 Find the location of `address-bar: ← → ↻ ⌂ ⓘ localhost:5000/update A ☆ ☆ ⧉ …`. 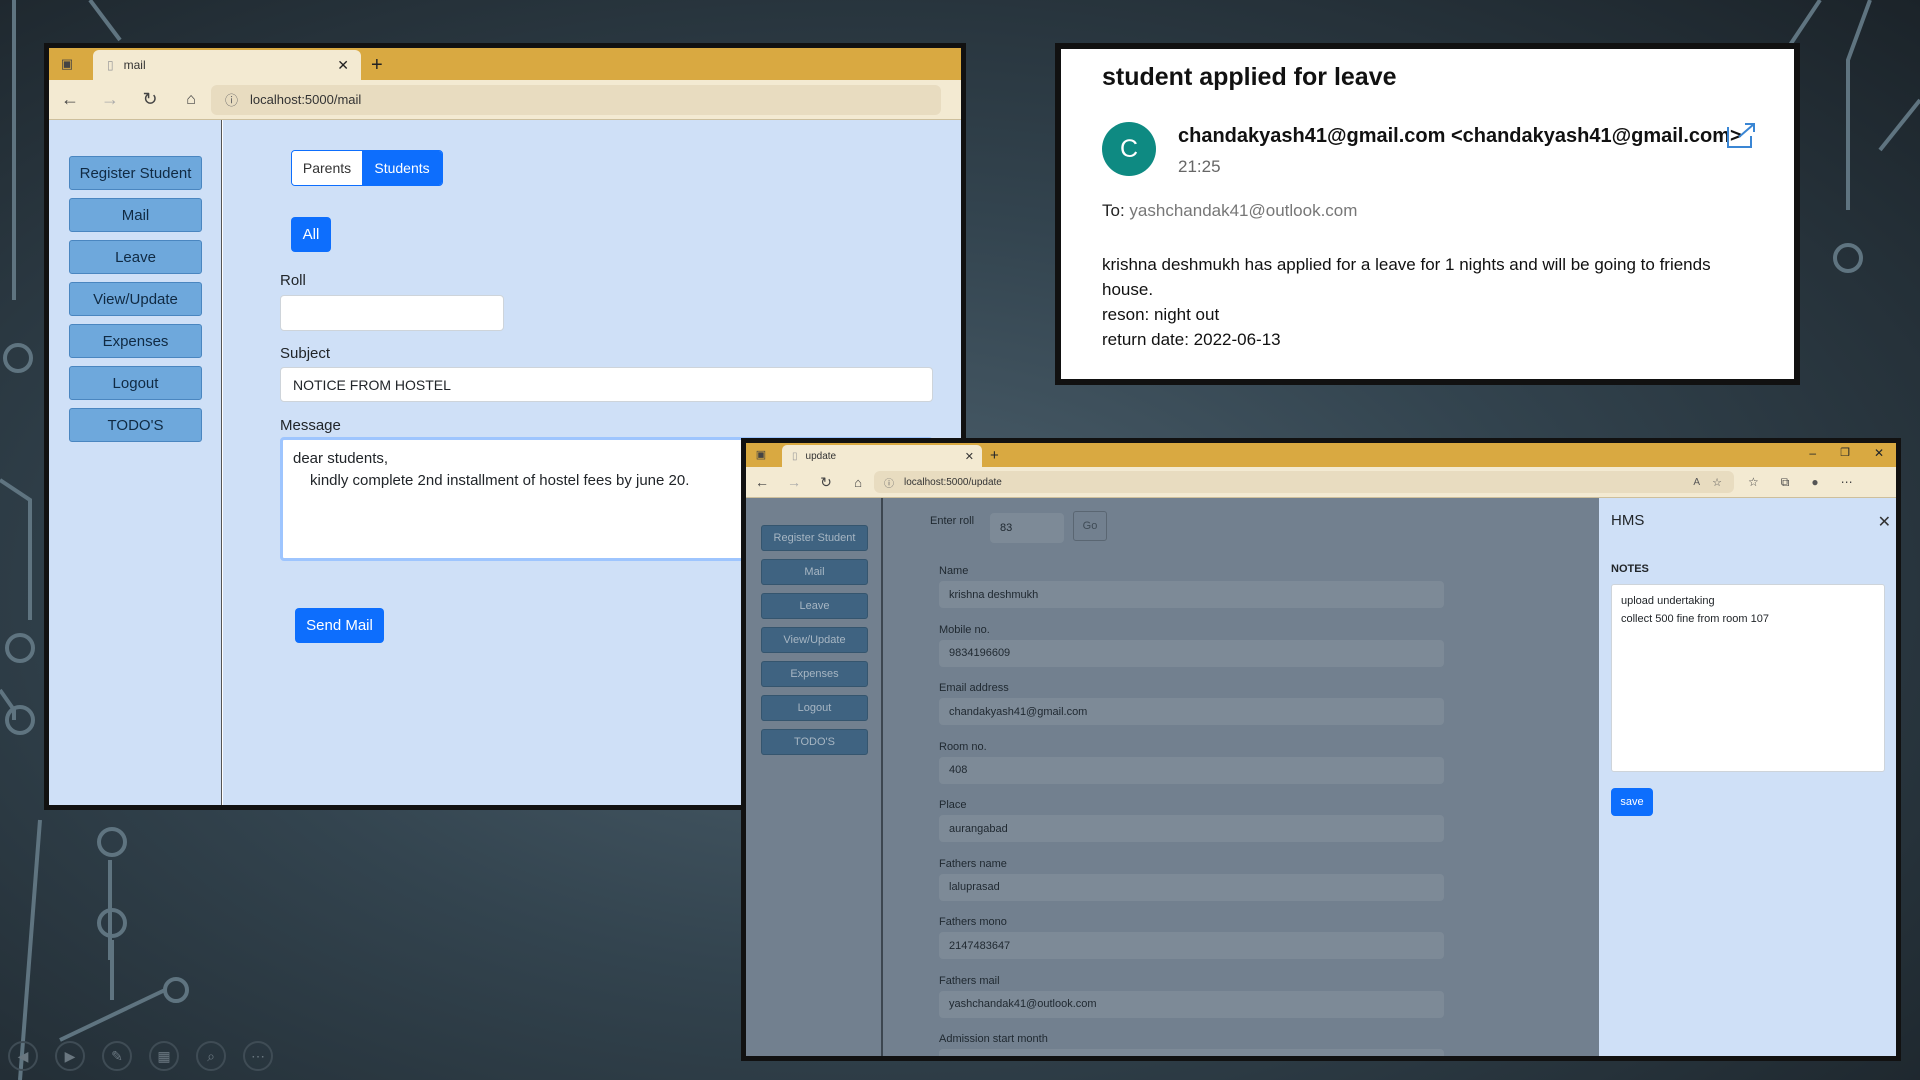

address-bar: ← → ↻ ⌂ ⓘ localhost:5000/update A ☆ ☆ ⧉ … is located at coordinates (1321, 482).